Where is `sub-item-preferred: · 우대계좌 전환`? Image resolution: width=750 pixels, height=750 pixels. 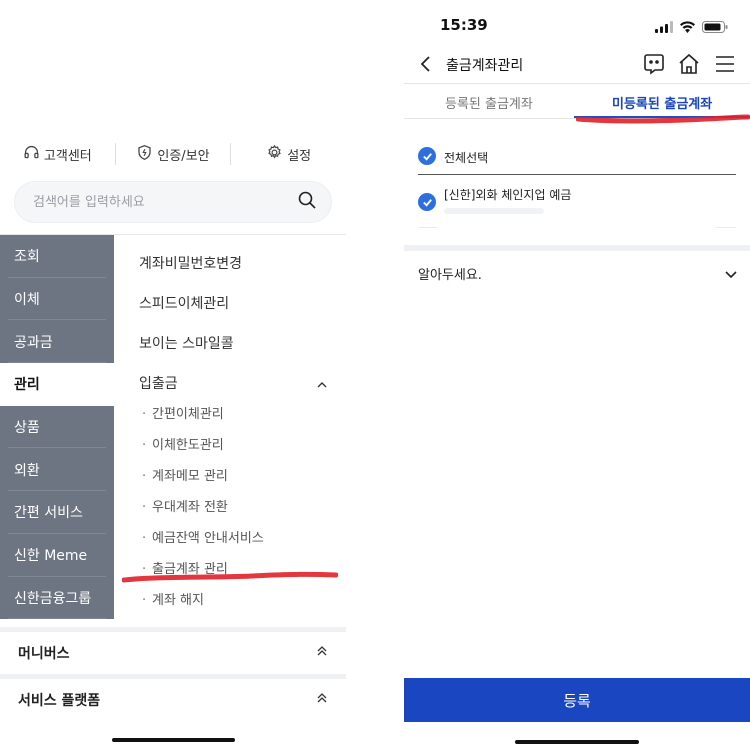
sub-item-preferred: · 우대계좌 전환 is located at coordinates (185, 505).